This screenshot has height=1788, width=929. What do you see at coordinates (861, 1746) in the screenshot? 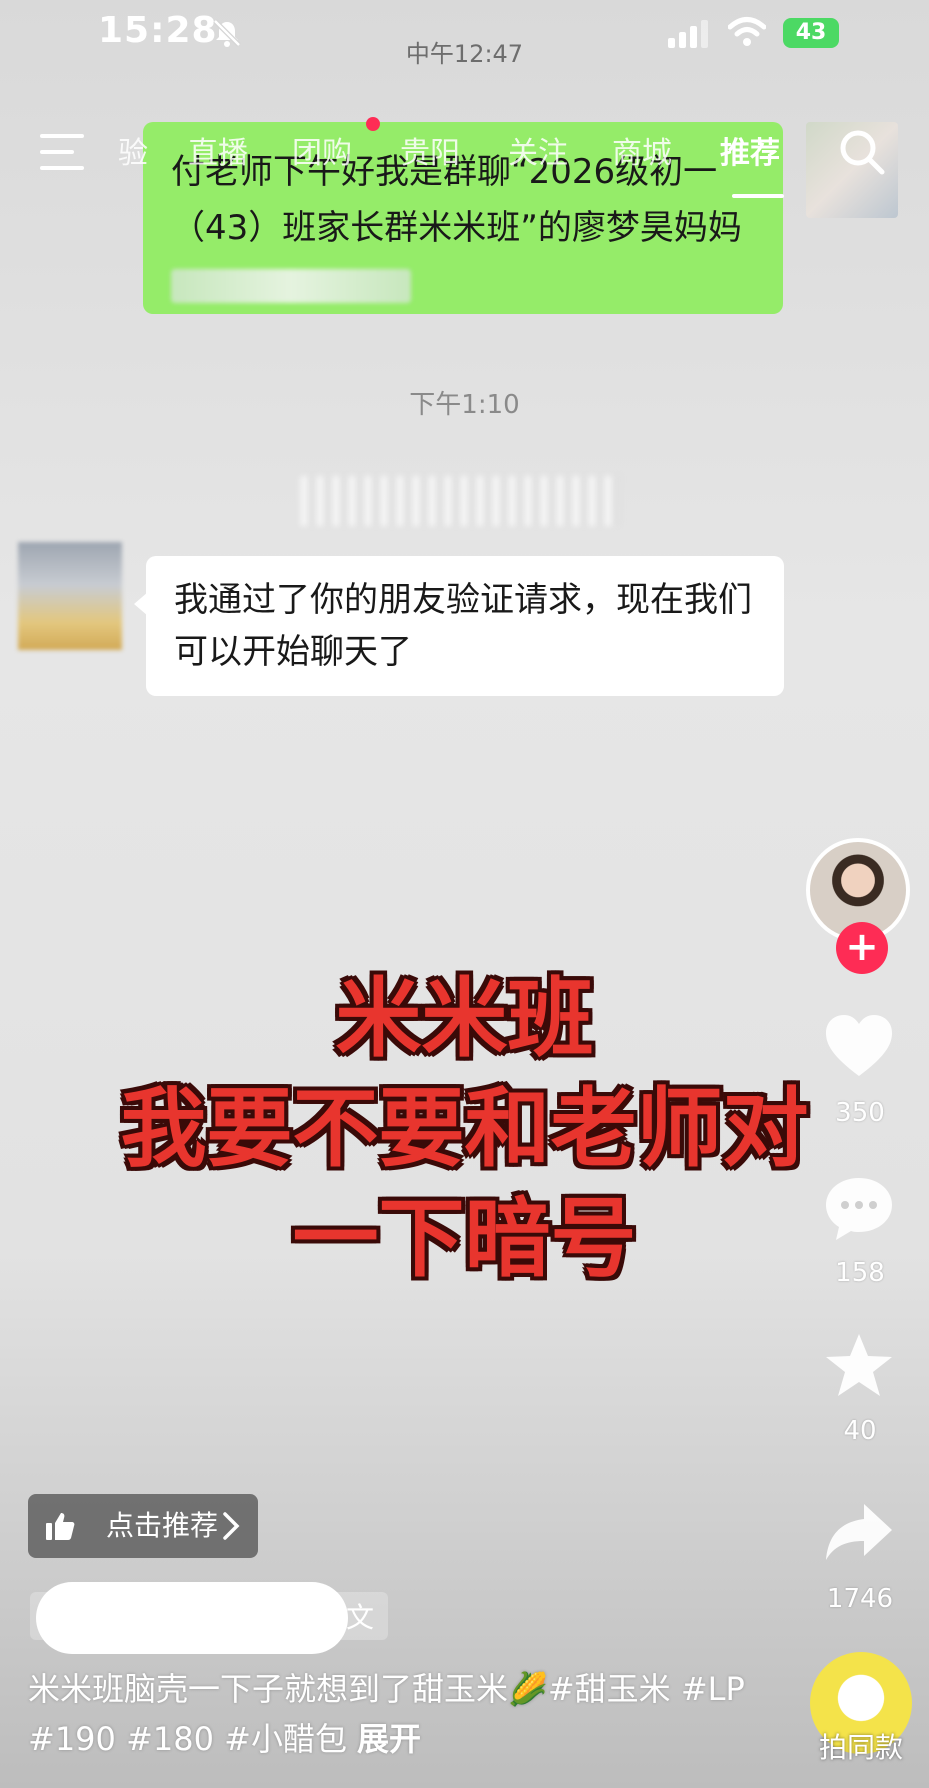
I see `same-style-label: 拍同款` at bounding box center [861, 1746].